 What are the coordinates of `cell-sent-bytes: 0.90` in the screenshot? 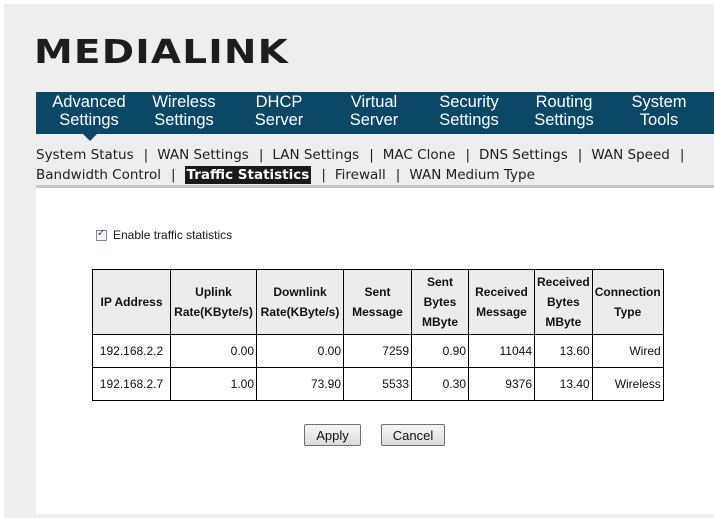 It's located at (440, 351).